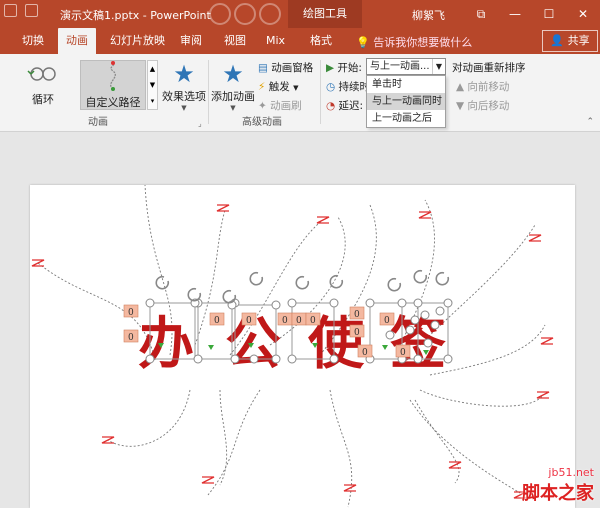  Describe the element at coordinates (406, 118) in the screenshot. I see `menu-item-after-previous: 上一动画之后` at that location.